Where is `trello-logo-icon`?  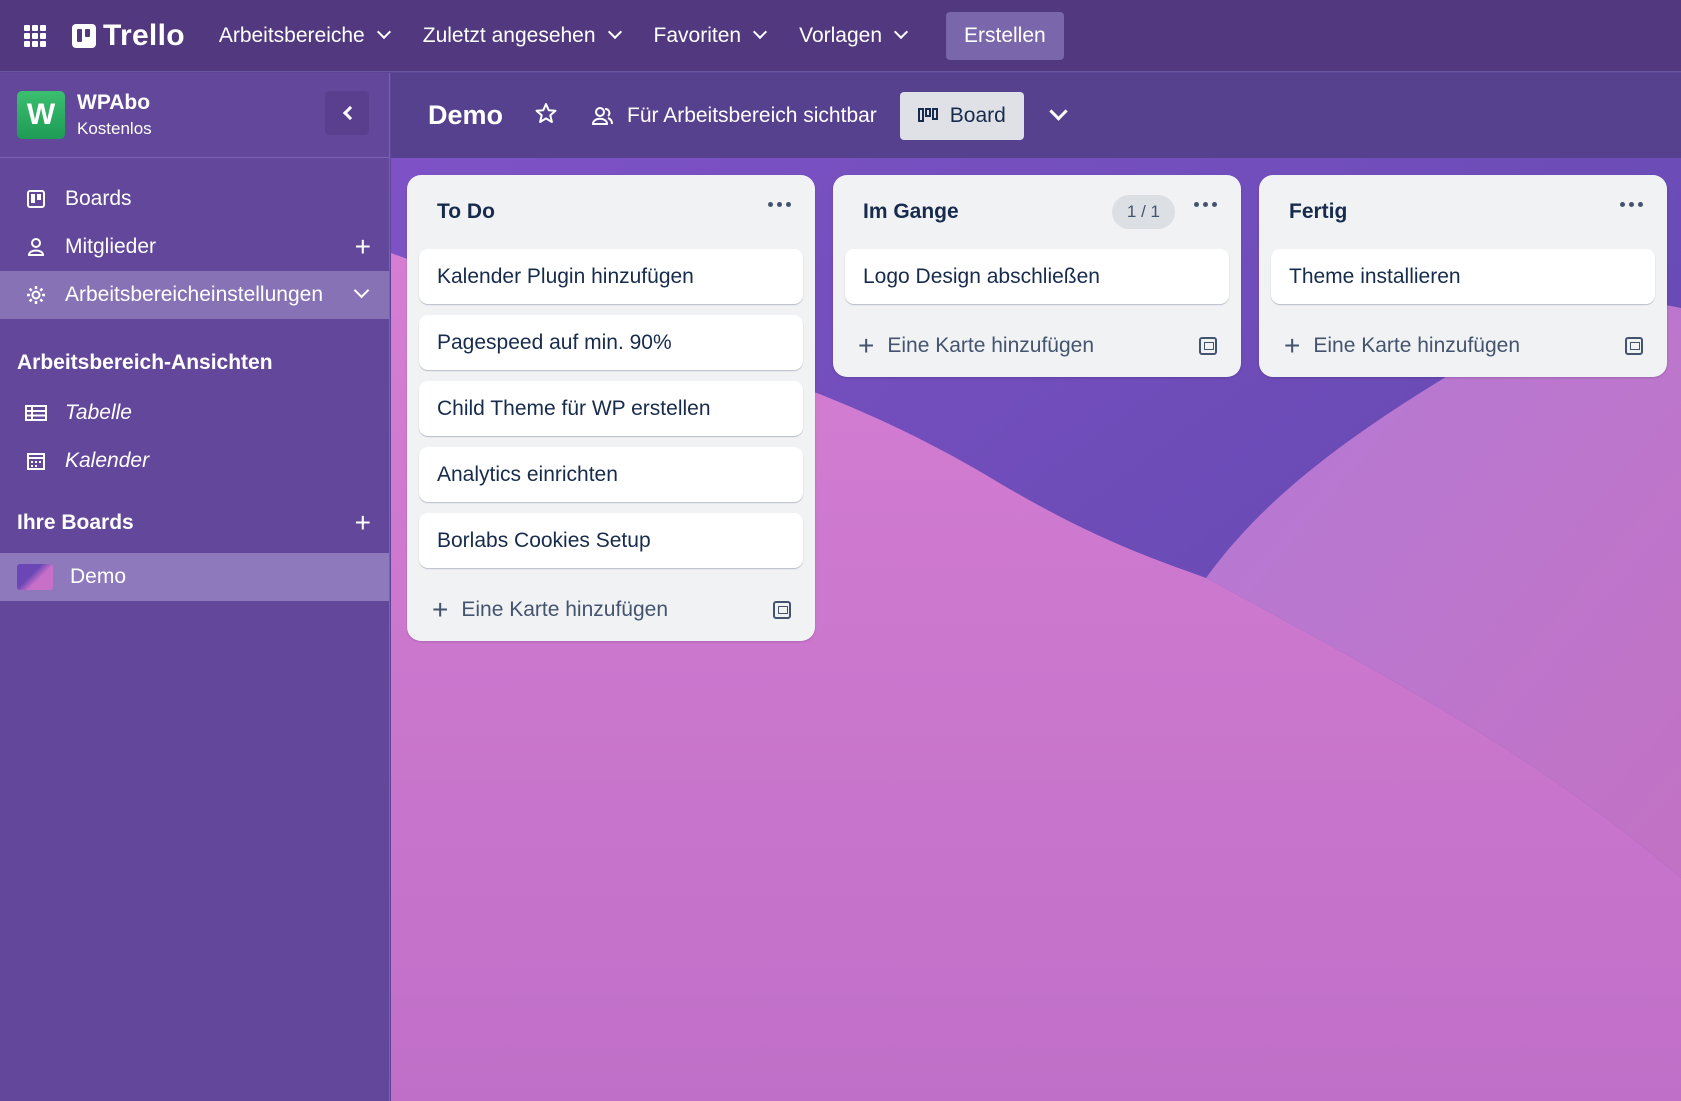
trello-logo-icon is located at coordinates (84, 35).